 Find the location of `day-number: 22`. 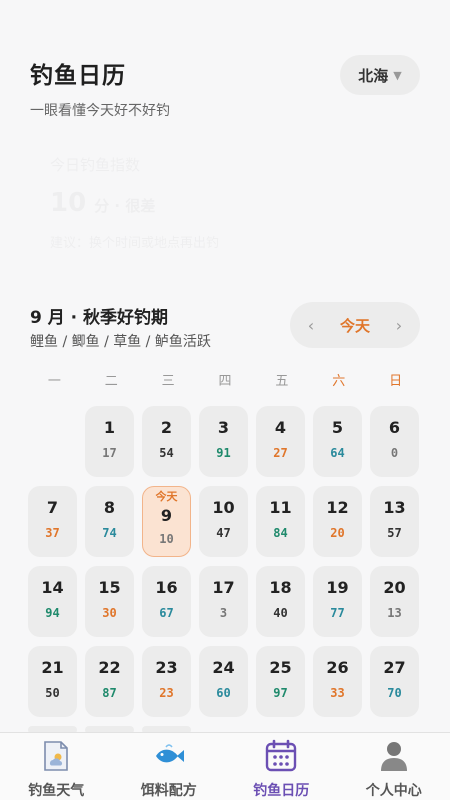

day-number: 22 is located at coordinates (109, 667).